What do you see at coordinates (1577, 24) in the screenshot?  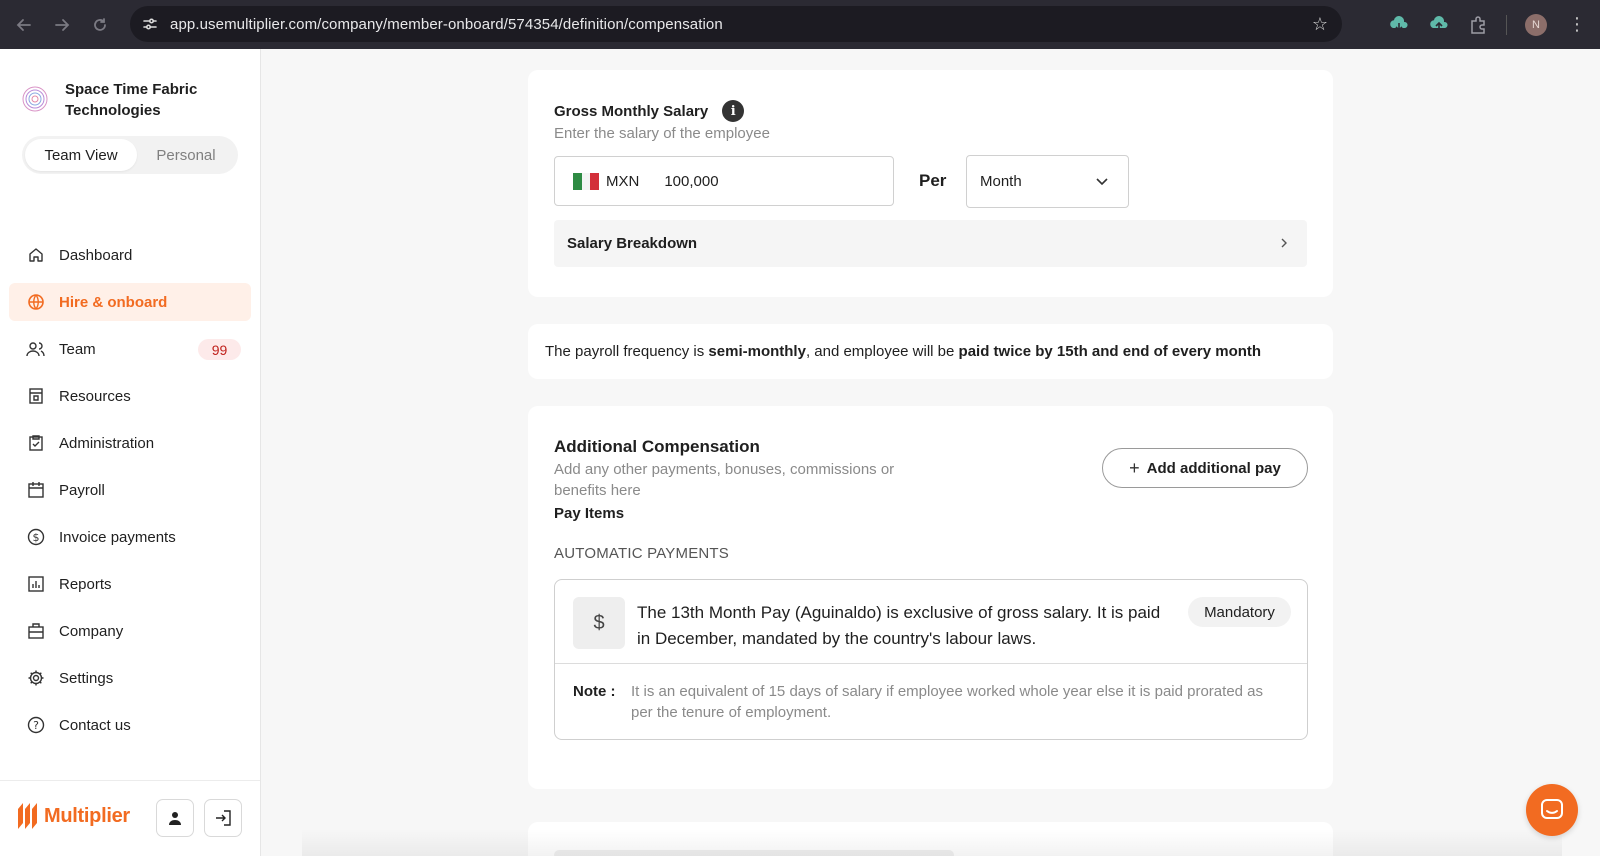 I see `browser-menu-icon: ⋮` at bounding box center [1577, 24].